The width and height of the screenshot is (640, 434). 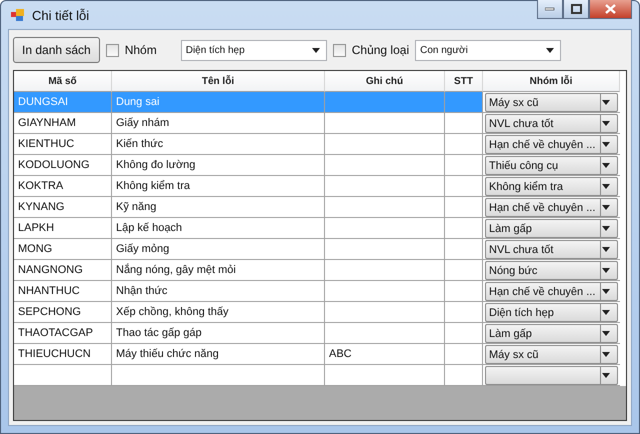 I want to click on type-checkbox, so click(x=339, y=50).